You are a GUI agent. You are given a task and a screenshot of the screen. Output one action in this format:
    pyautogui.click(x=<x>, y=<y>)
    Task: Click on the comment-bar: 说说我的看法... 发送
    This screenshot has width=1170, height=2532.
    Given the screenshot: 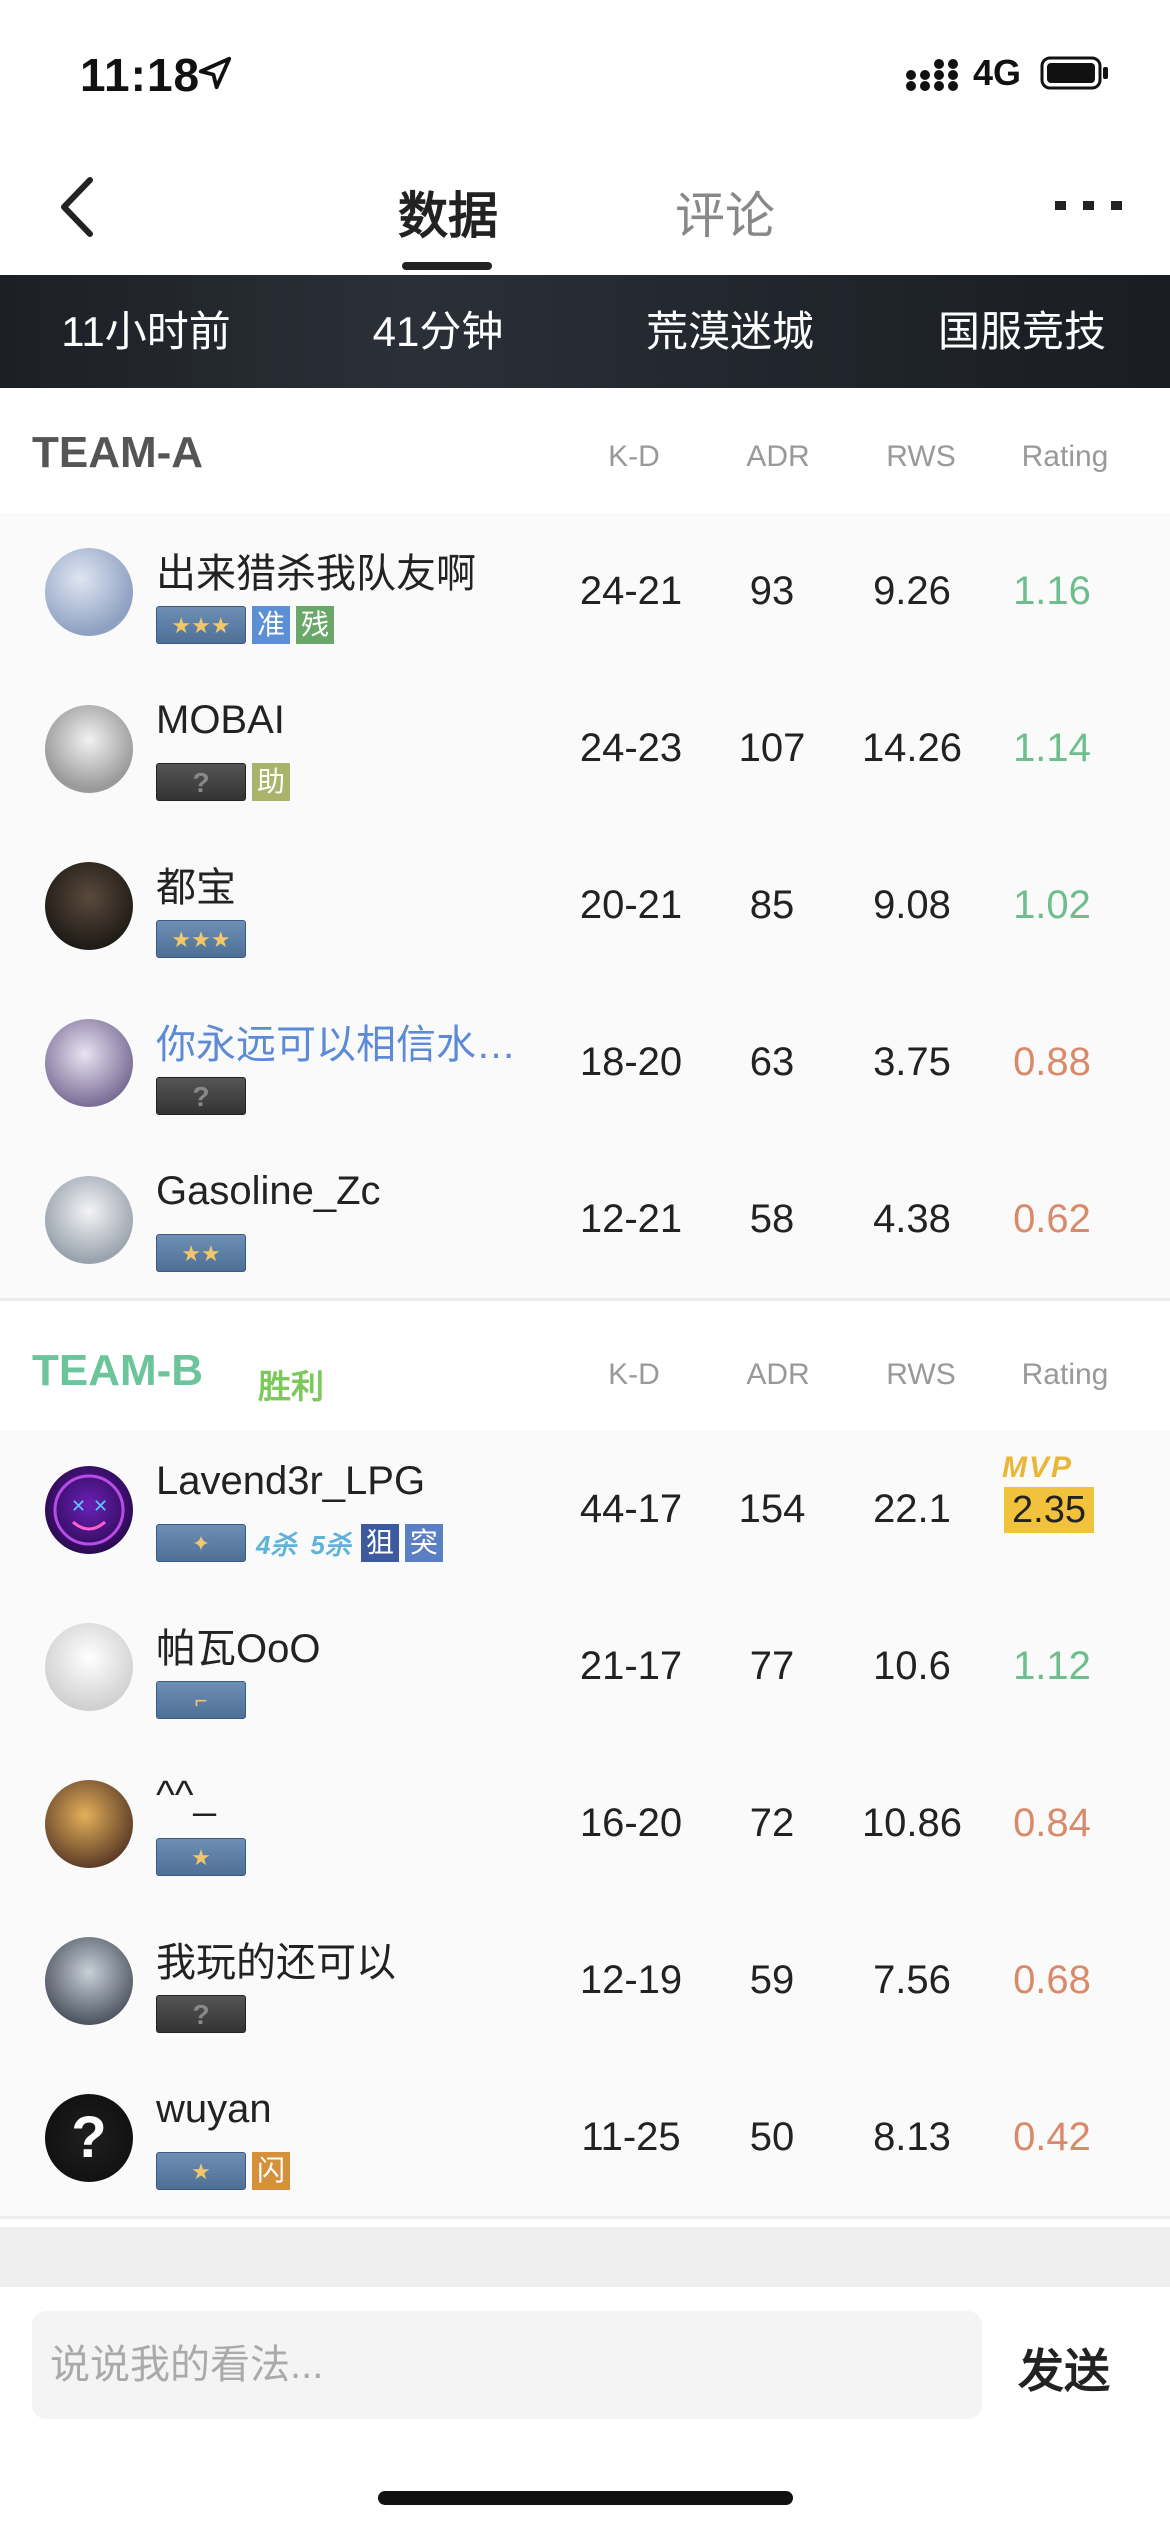 What is the action you would take?
    pyautogui.click(x=585, y=2409)
    